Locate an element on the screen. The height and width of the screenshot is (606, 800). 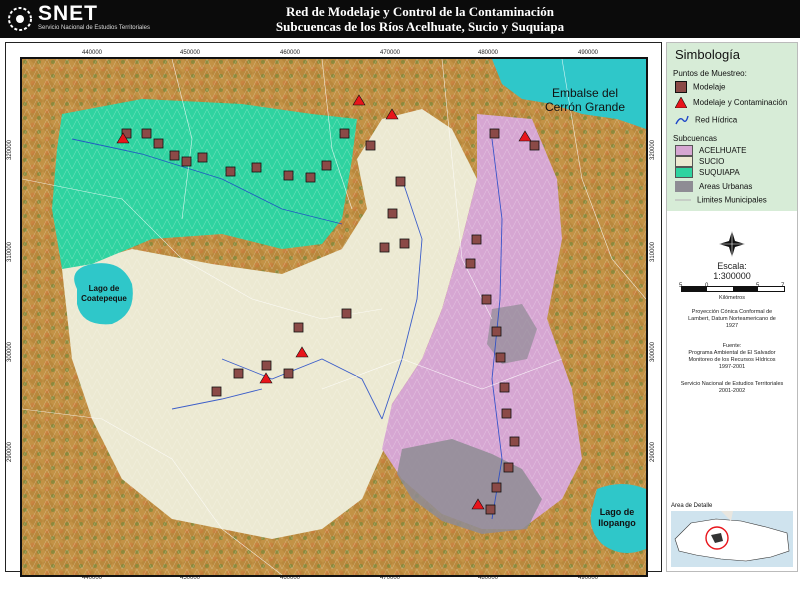
legend-item-suquiapa: SUQUIAPA is located at coordinates (707, 173).